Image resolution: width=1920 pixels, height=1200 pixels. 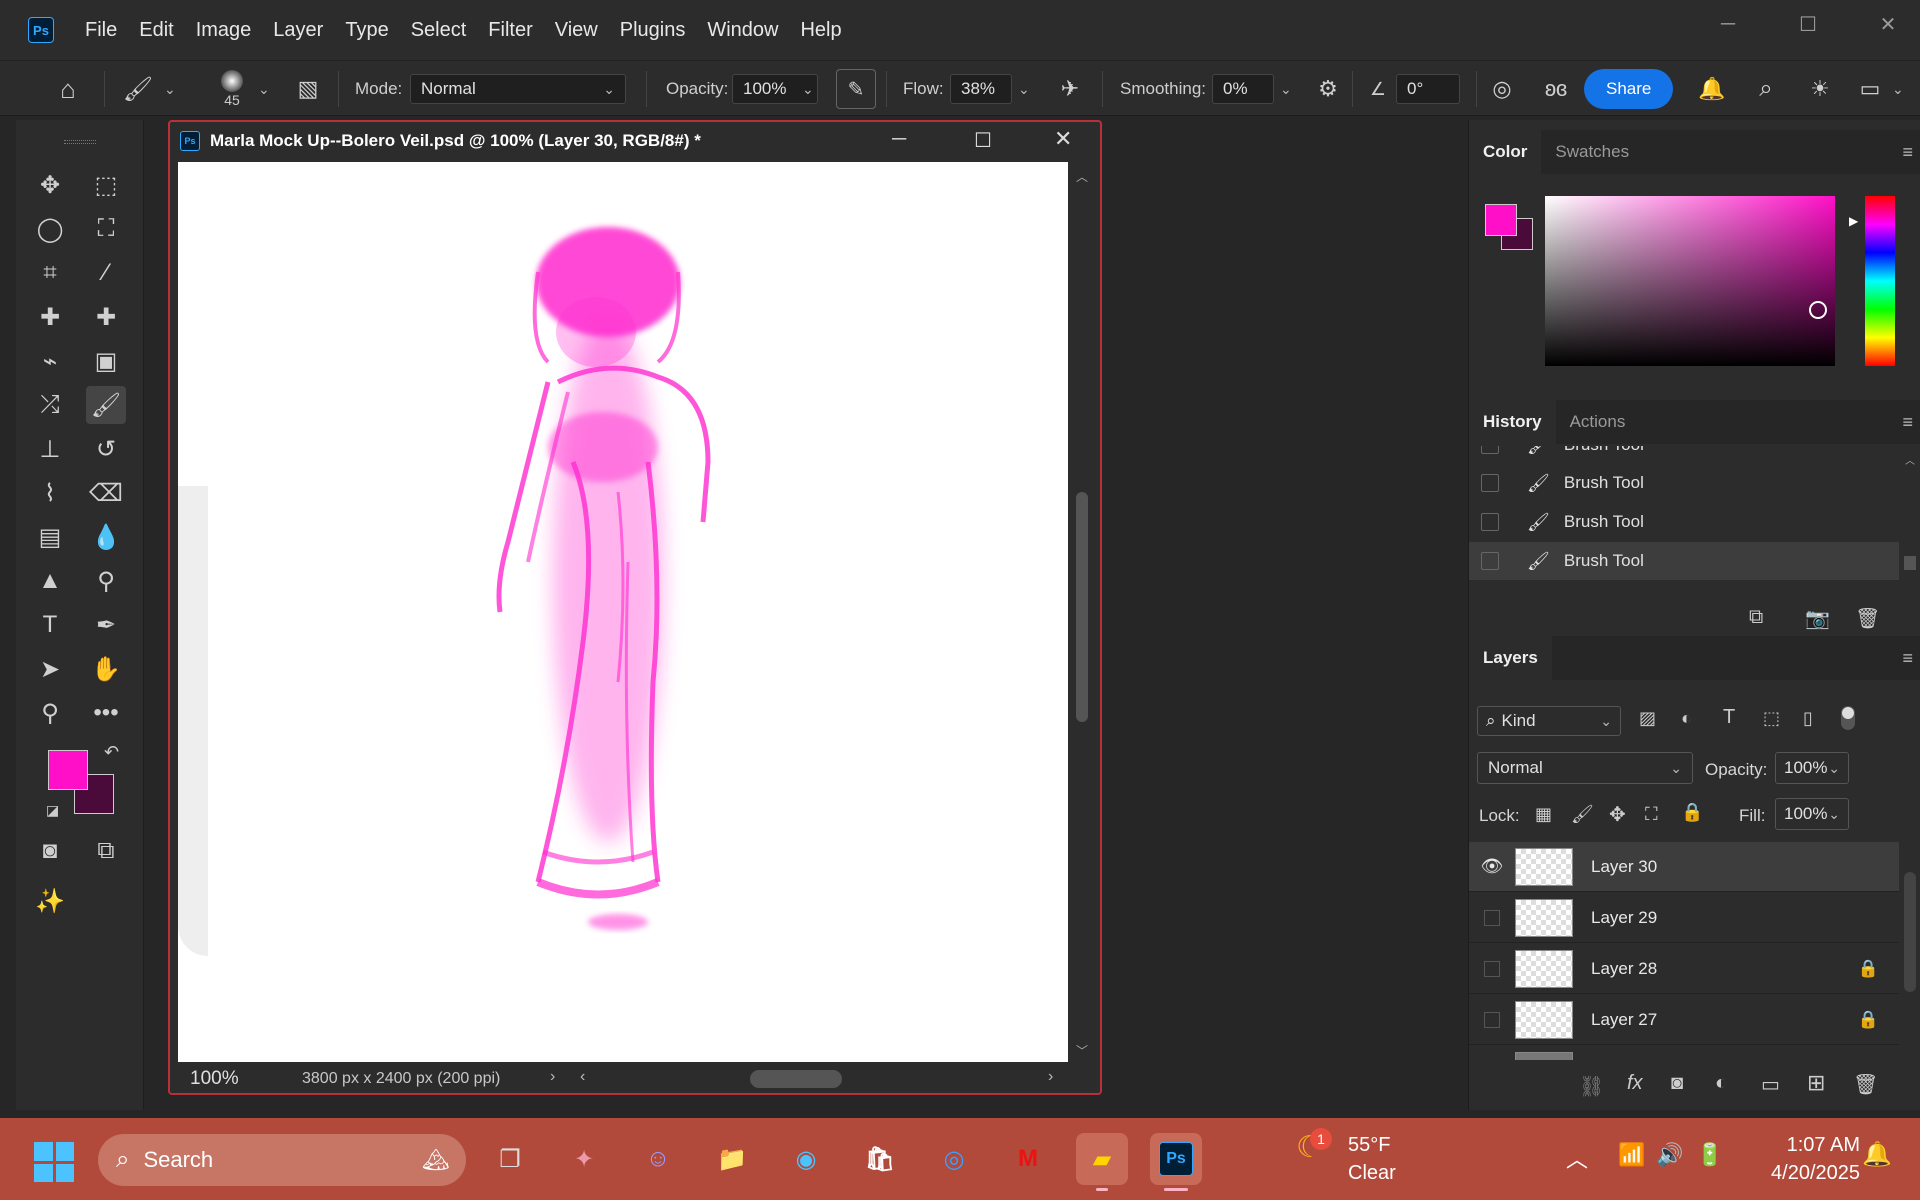 What do you see at coordinates (1756, 617) in the screenshot?
I see `new-document-from-state-icon: ⧉` at bounding box center [1756, 617].